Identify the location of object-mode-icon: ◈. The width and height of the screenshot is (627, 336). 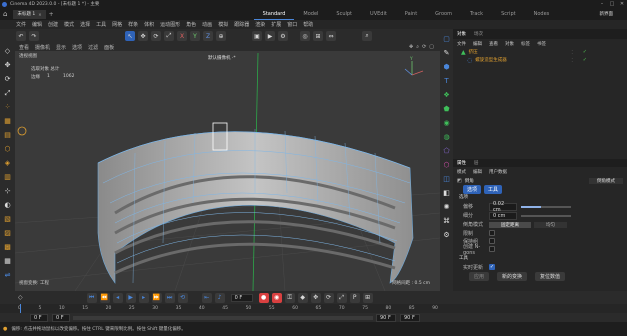
(8, 163).